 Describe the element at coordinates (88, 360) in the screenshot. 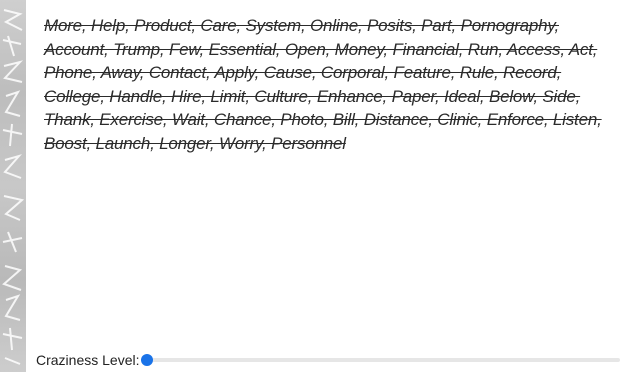

I see `craziness-level-label: Craziness Level:` at that location.